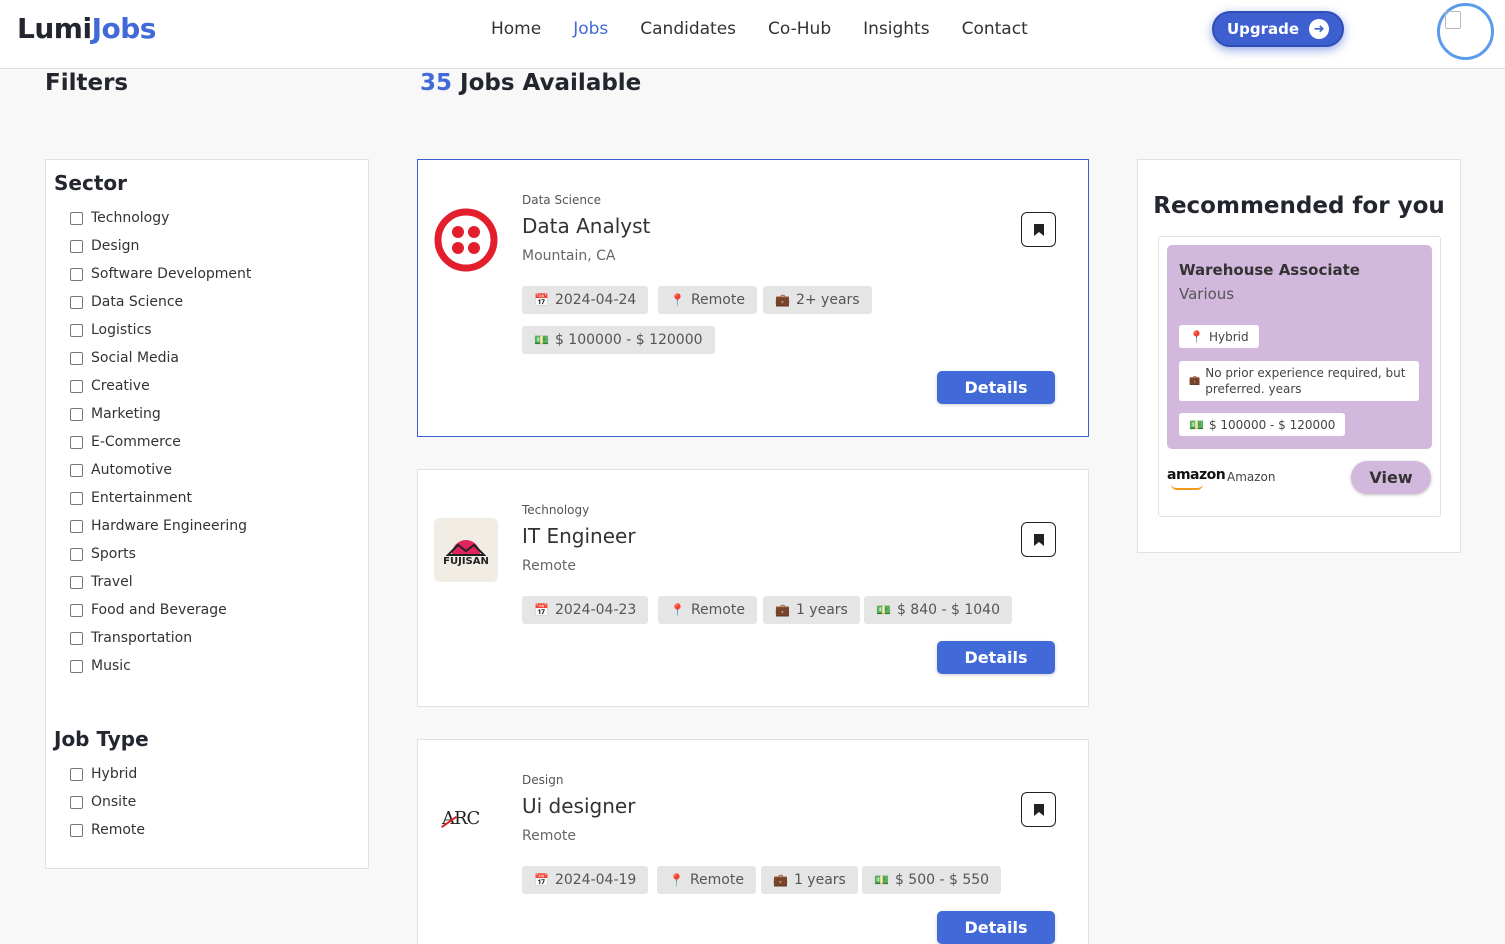 The width and height of the screenshot is (1505, 944). Describe the element at coordinates (516, 29) in the screenshot. I see `nav-home: Home` at that location.